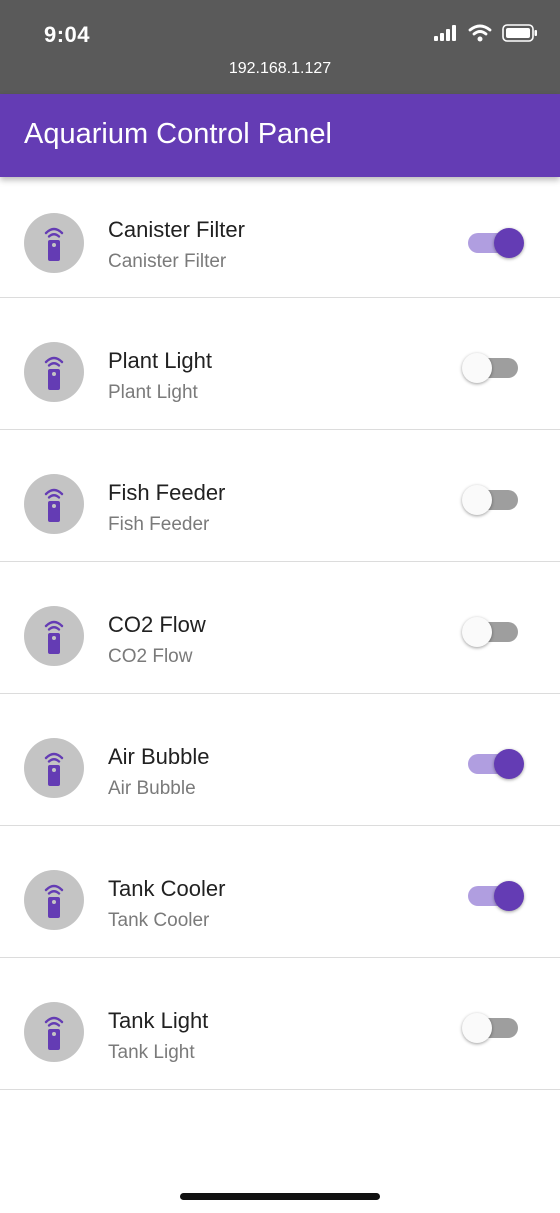 This screenshot has width=560, height=1213. I want to click on home-indicator, so click(280, 1196).